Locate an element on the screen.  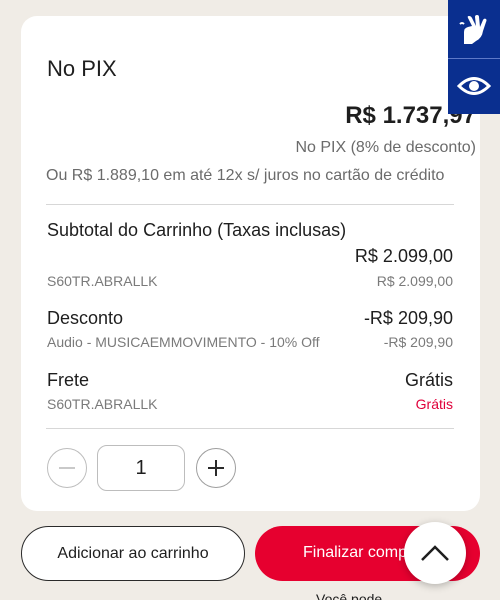
accessibility-panel is located at coordinates (474, 57).